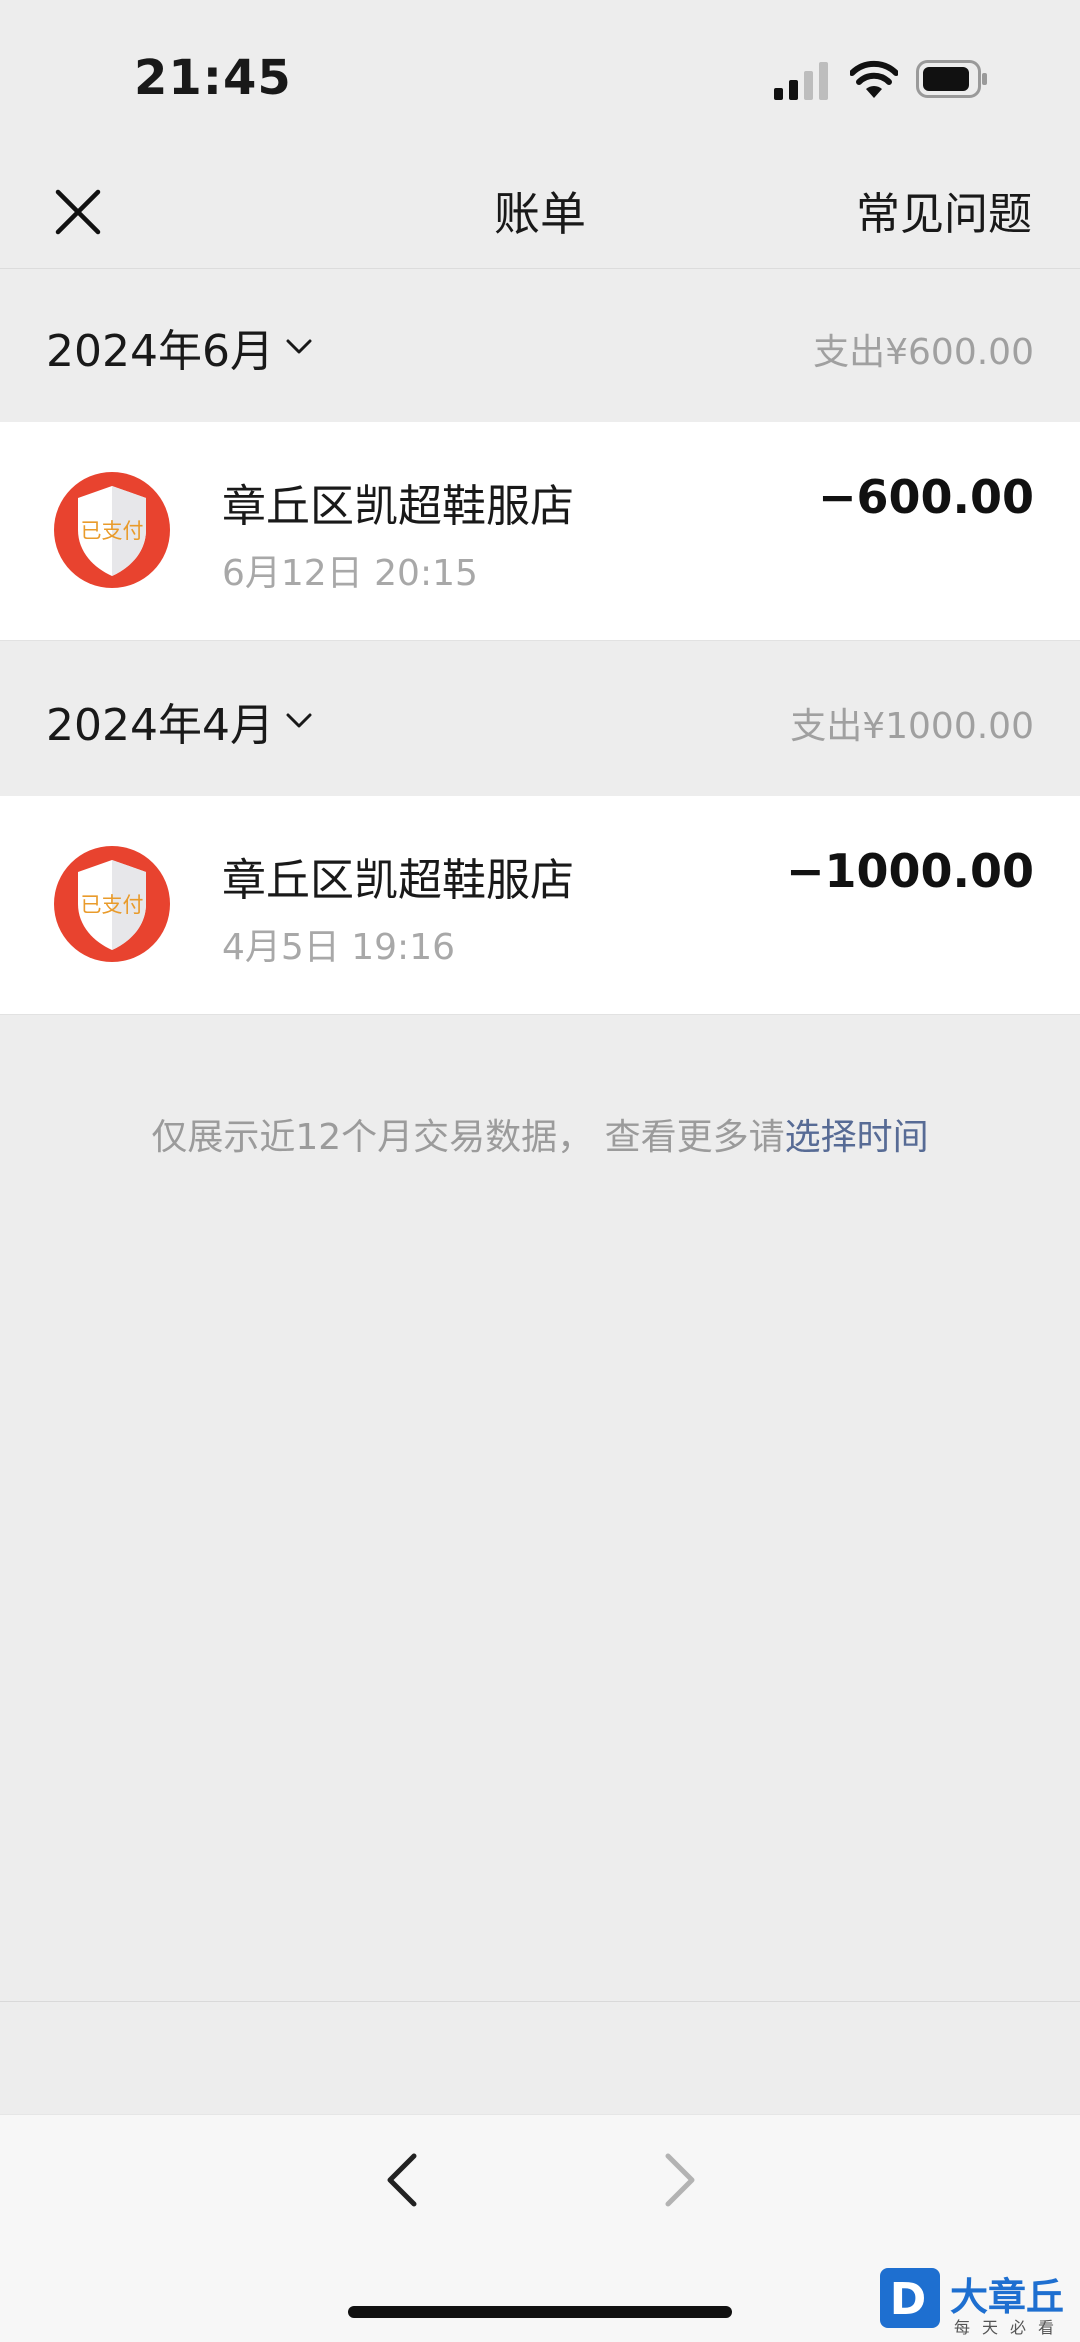 Image resolution: width=1080 pixels, height=2342 pixels. Describe the element at coordinates (350, 573) in the screenshot. I see `bill-time: 6月12日 20:15` at that location.